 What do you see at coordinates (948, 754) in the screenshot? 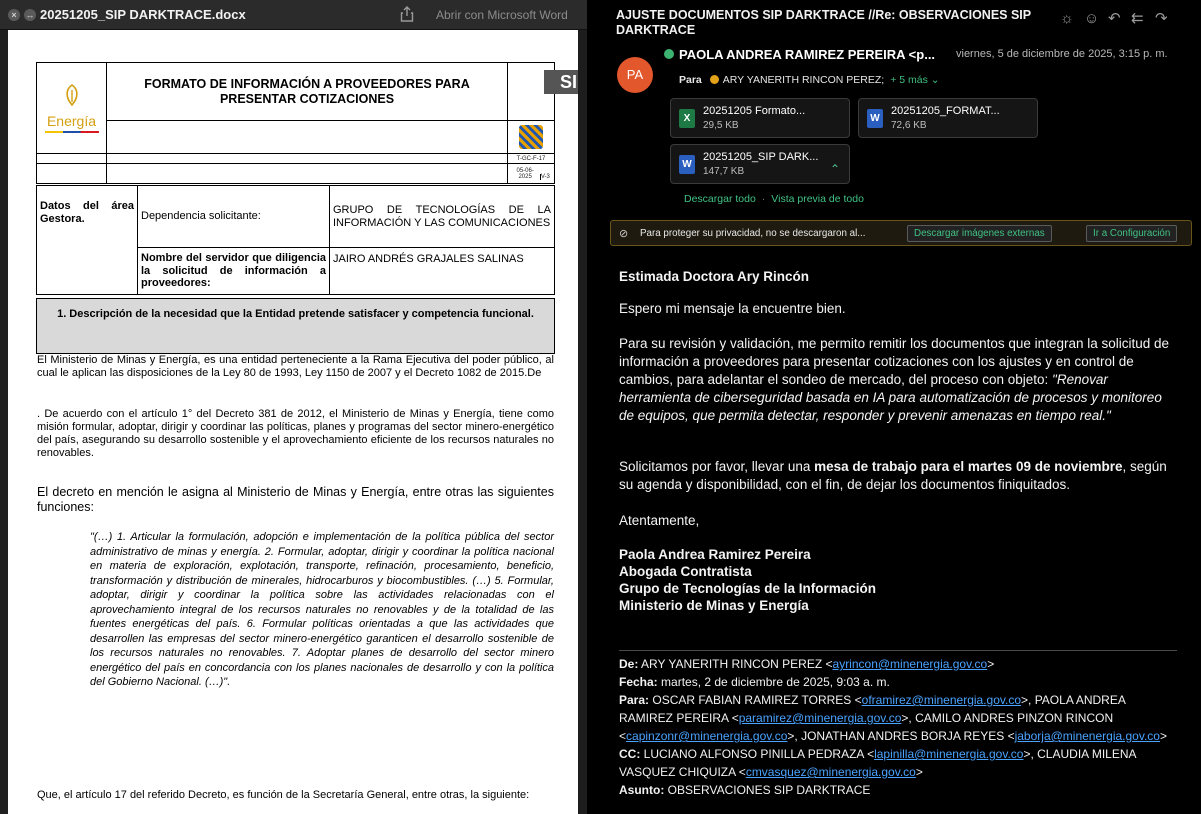
I see `email-link: lapinilla@minenergia.gov.co` at bounding box center [948, 754].